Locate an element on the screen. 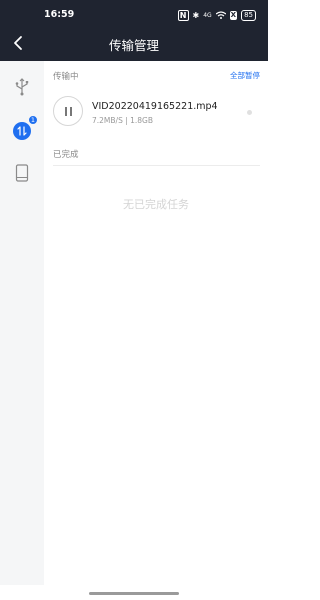  transfer-icon is located at coordinates (22, 131).